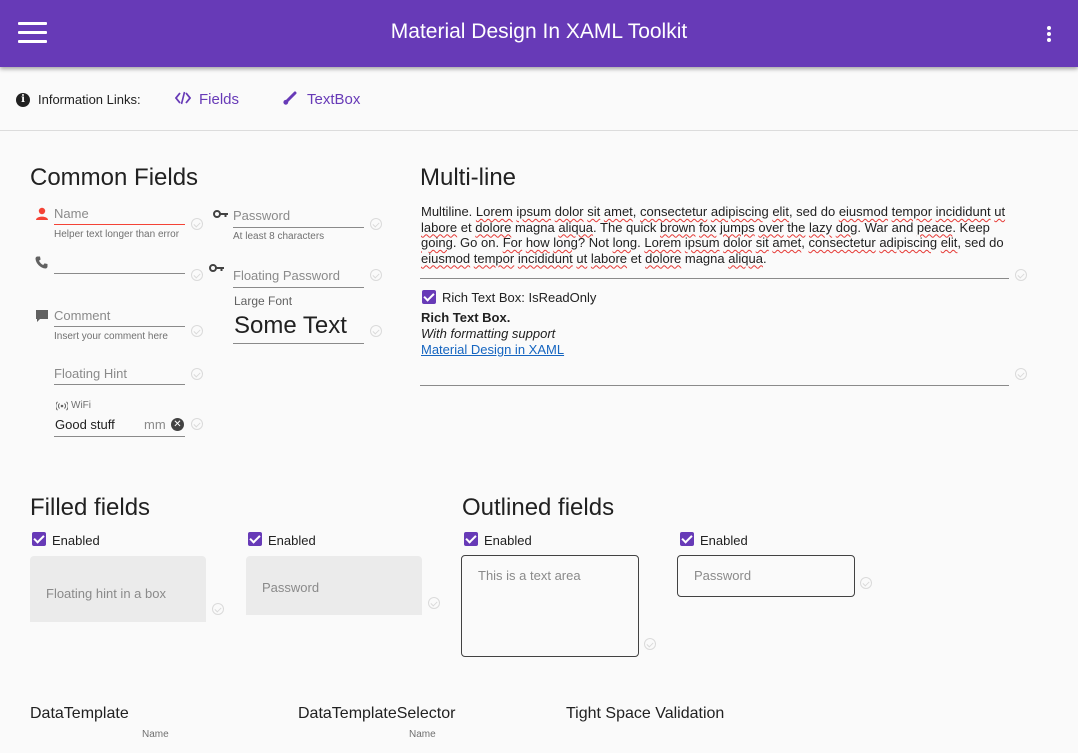  I want to click on more-vert-icon, so click(1049, 33).